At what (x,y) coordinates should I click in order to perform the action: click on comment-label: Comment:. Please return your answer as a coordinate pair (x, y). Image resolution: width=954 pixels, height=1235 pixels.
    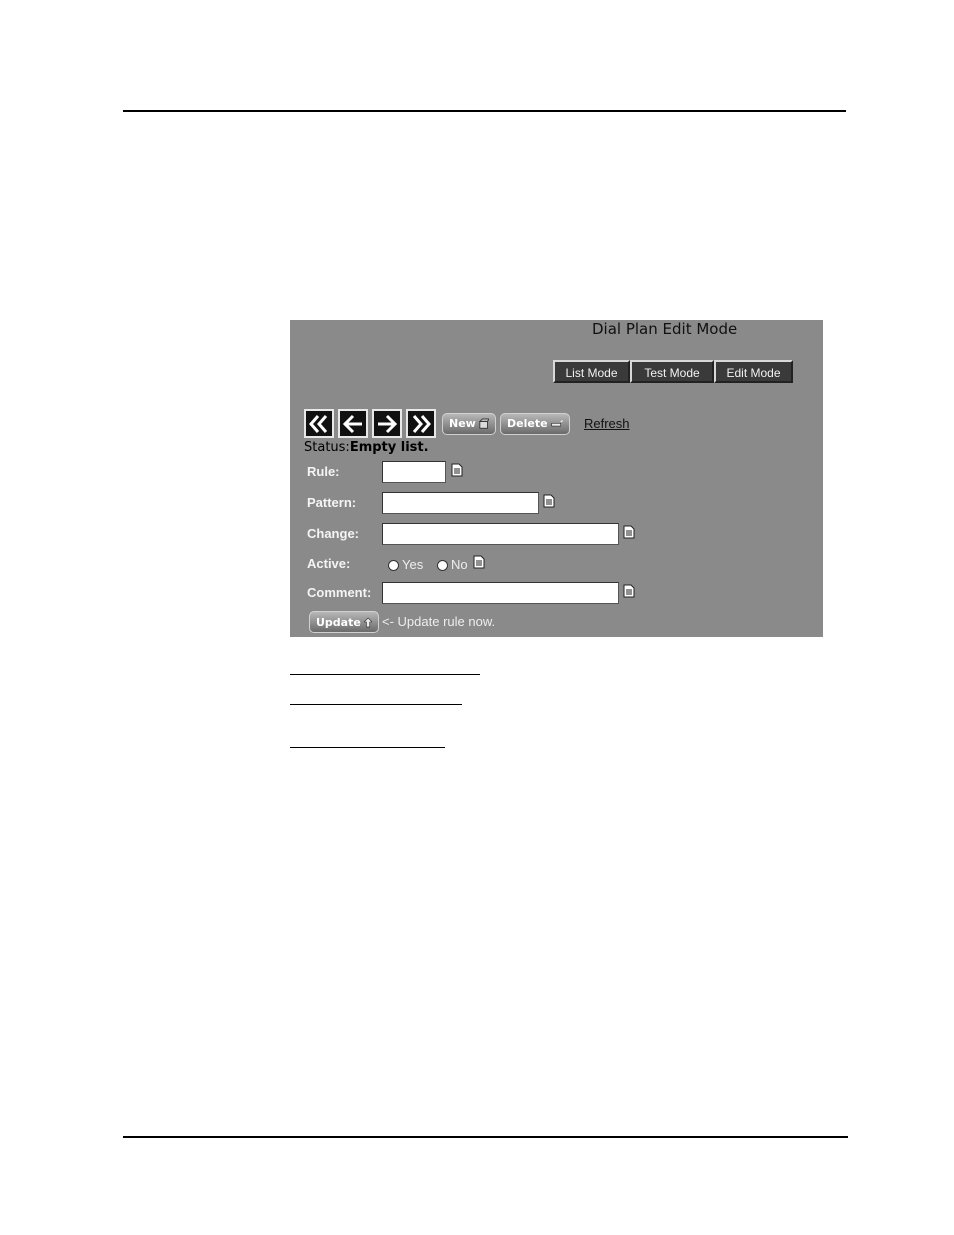
    Looking at the image, I should click on (339, 592).